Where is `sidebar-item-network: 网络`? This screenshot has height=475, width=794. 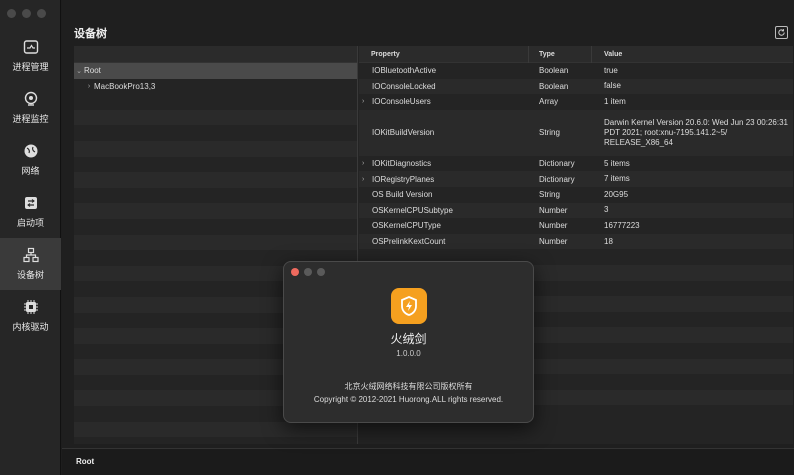
sidebar-item-network: 网络 is located at coordinates (30, 160).